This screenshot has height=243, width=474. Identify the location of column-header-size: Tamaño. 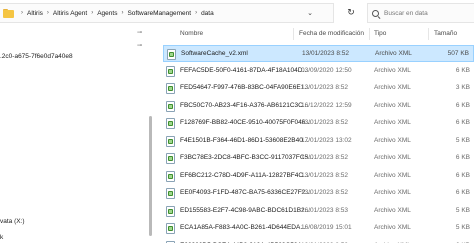
(445, 33).